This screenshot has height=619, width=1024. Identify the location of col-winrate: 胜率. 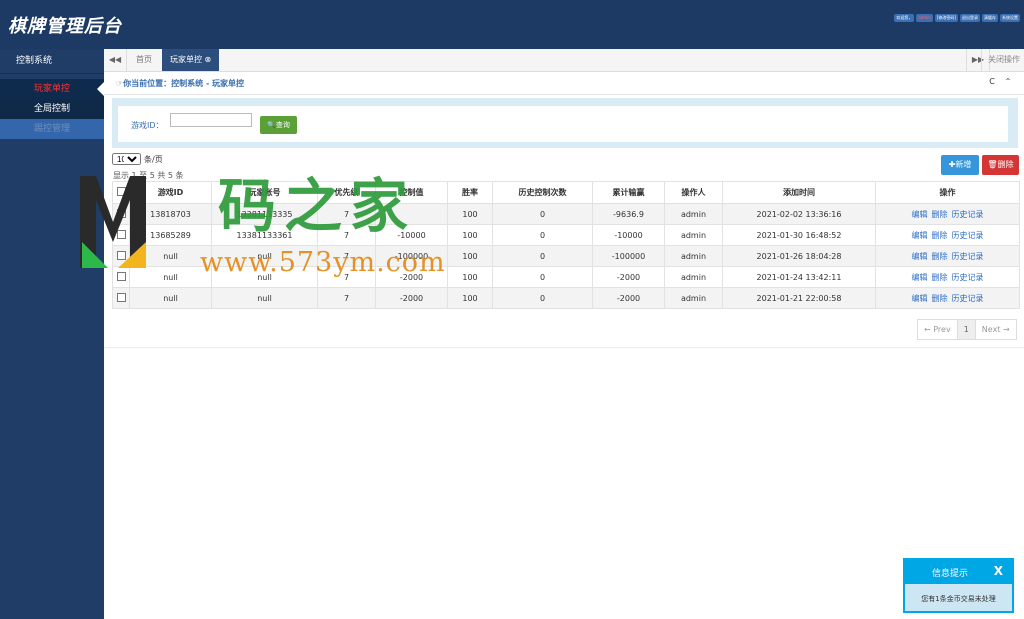
(470, 192).